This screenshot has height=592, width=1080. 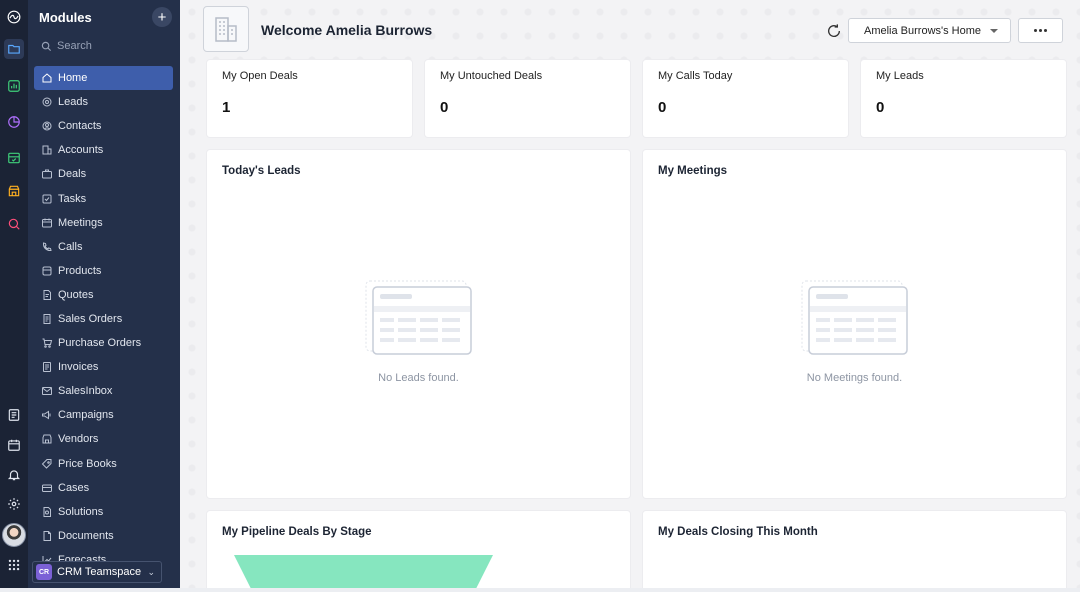 I want to click on vendors-icon, so click(x=47, y=439).